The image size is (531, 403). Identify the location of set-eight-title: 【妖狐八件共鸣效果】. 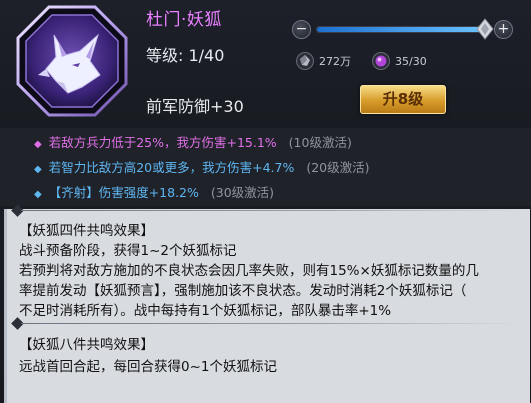
(86, 345).